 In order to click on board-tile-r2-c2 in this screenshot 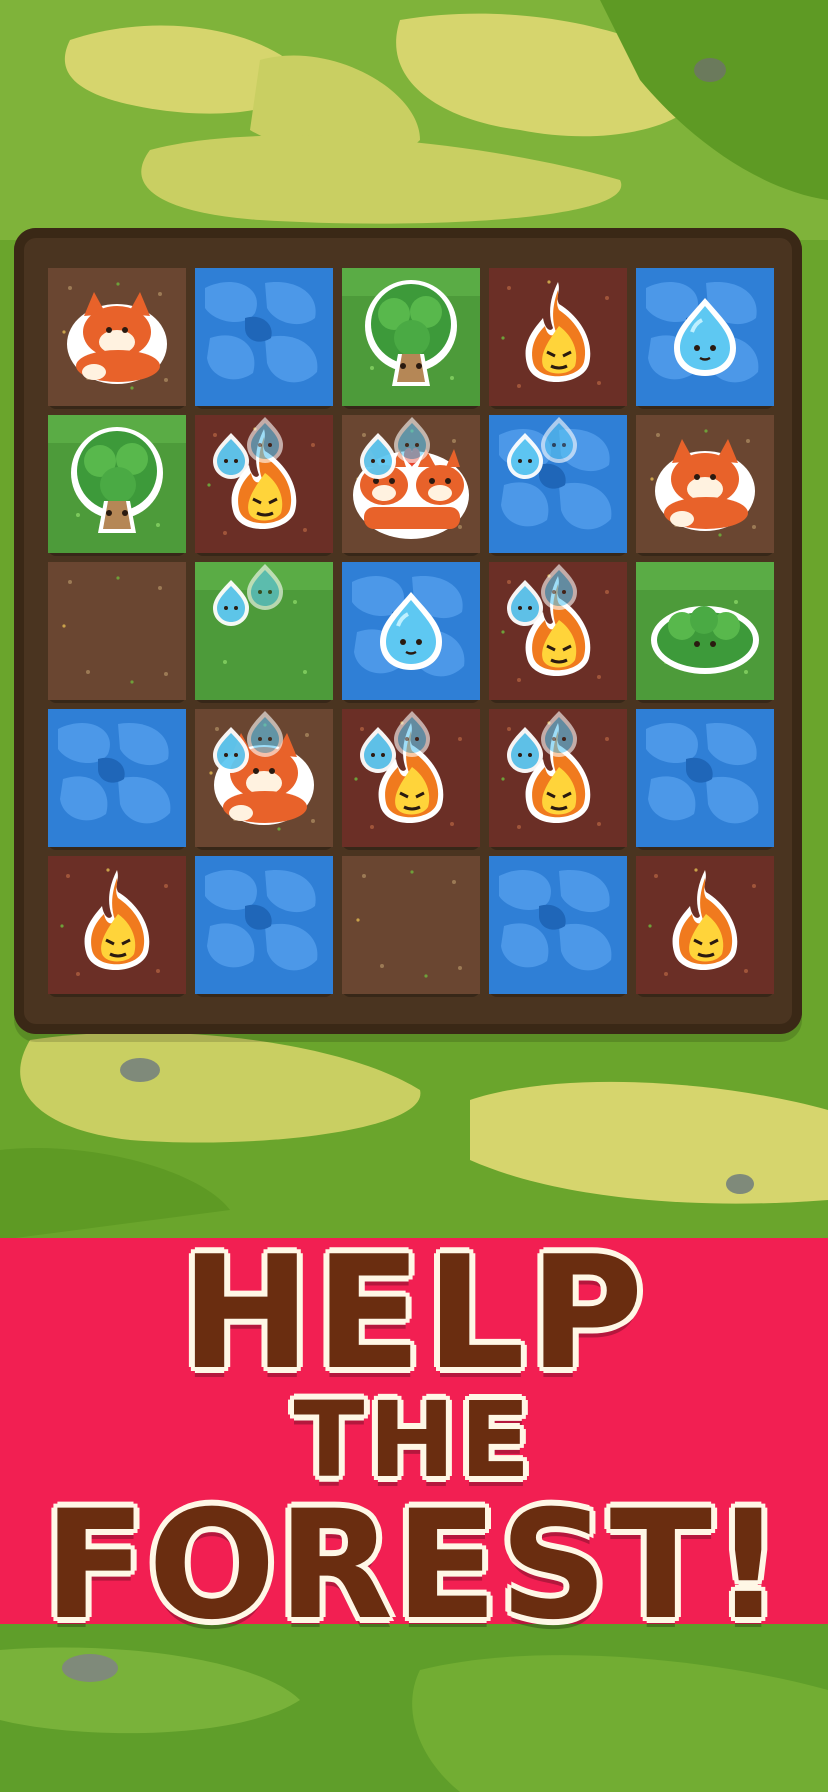, I will do `click(264, 484)`.